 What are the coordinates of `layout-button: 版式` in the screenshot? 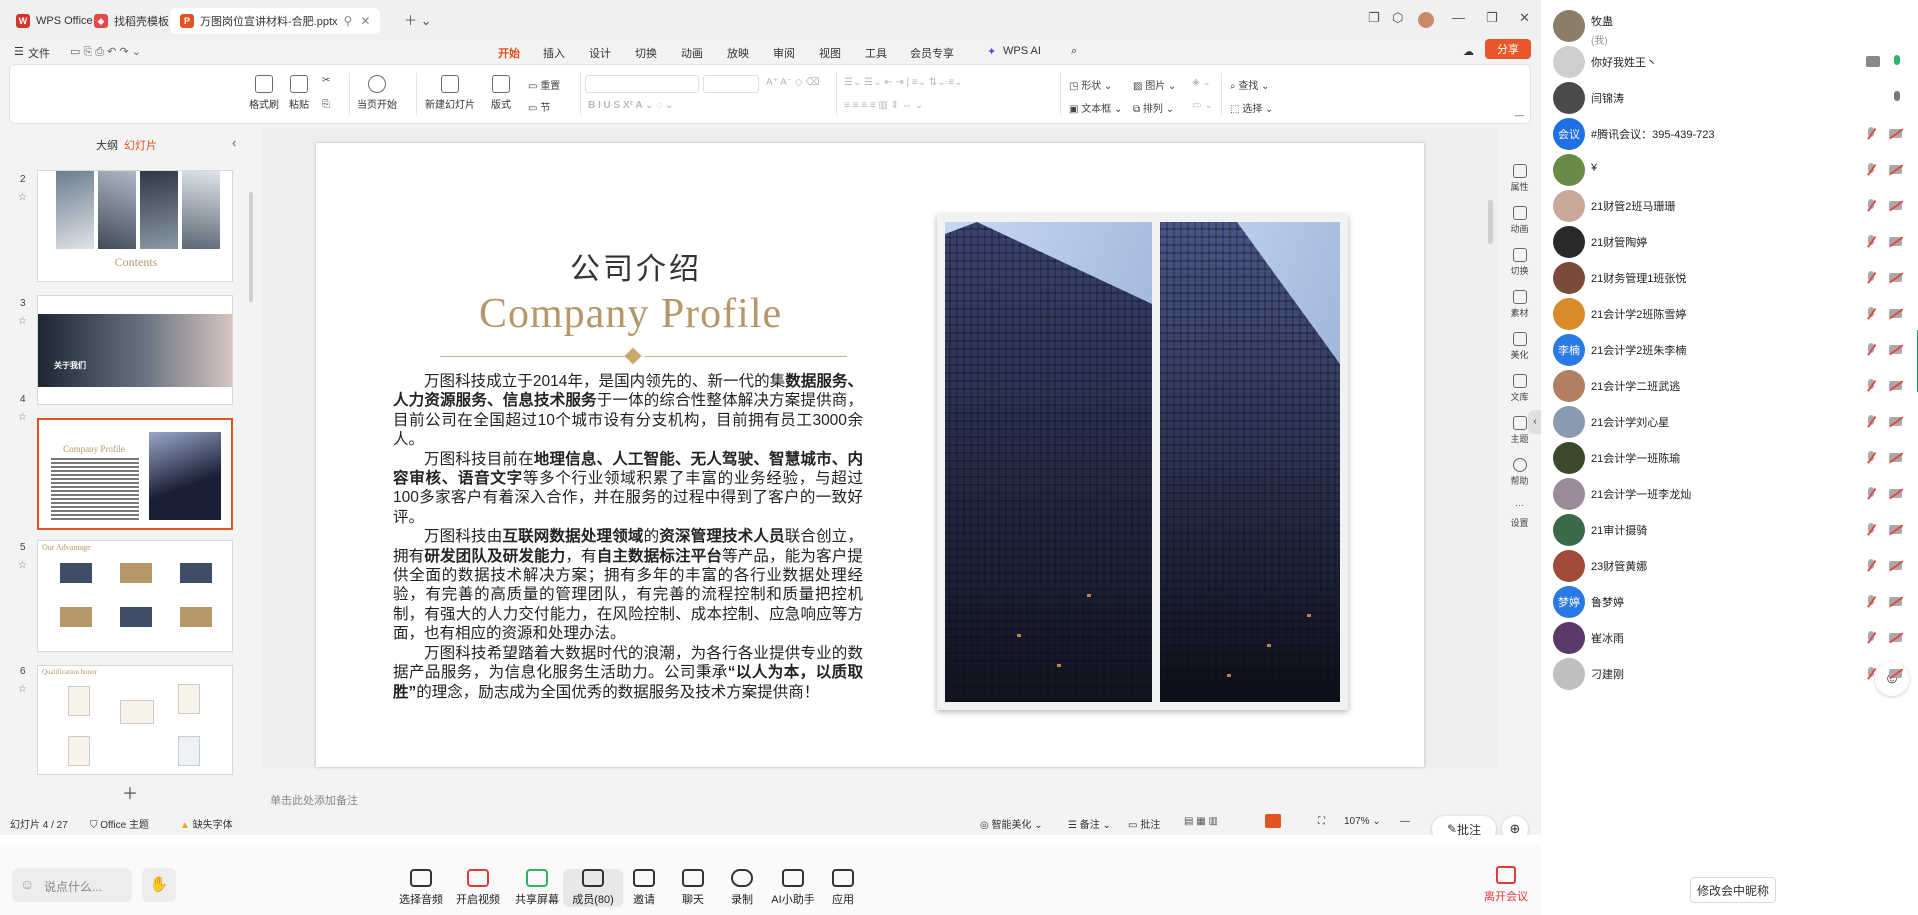 It's located at (501, 93).